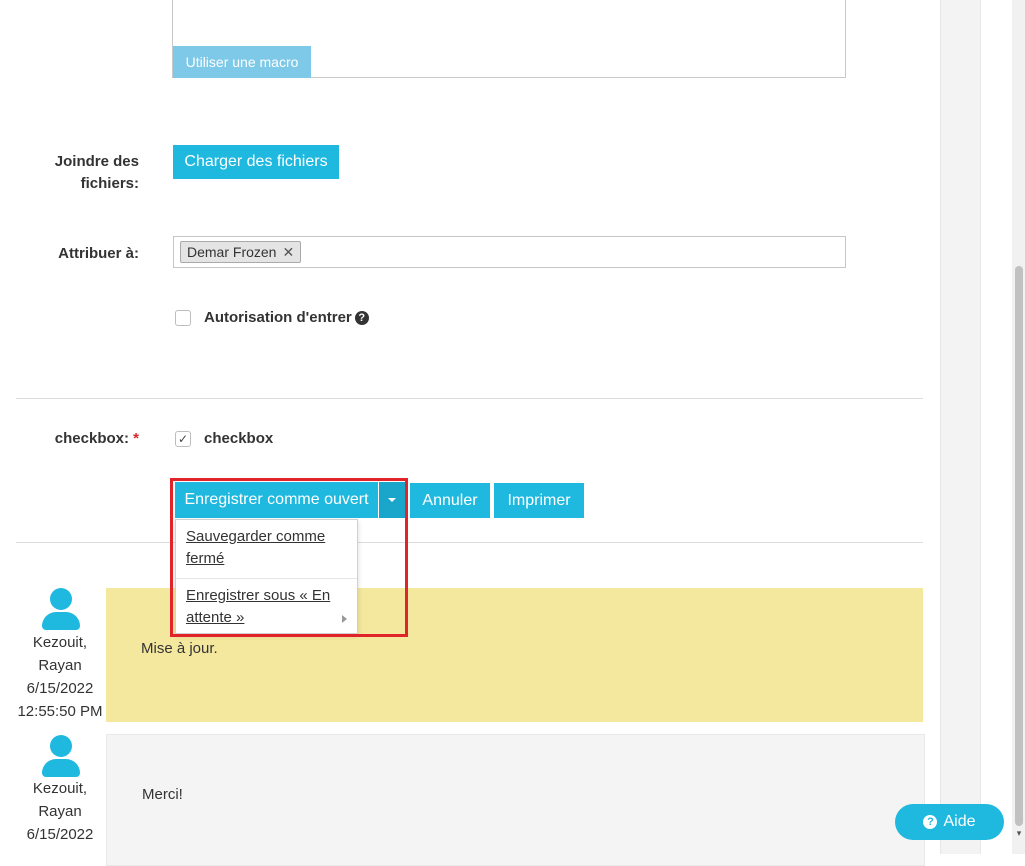 The image size is (1025, 866). What do you see at coordinates (109, 183) in the screenshot?
I see `attach-files-label-line2: fichiers:` at bounding box center [109, 183].